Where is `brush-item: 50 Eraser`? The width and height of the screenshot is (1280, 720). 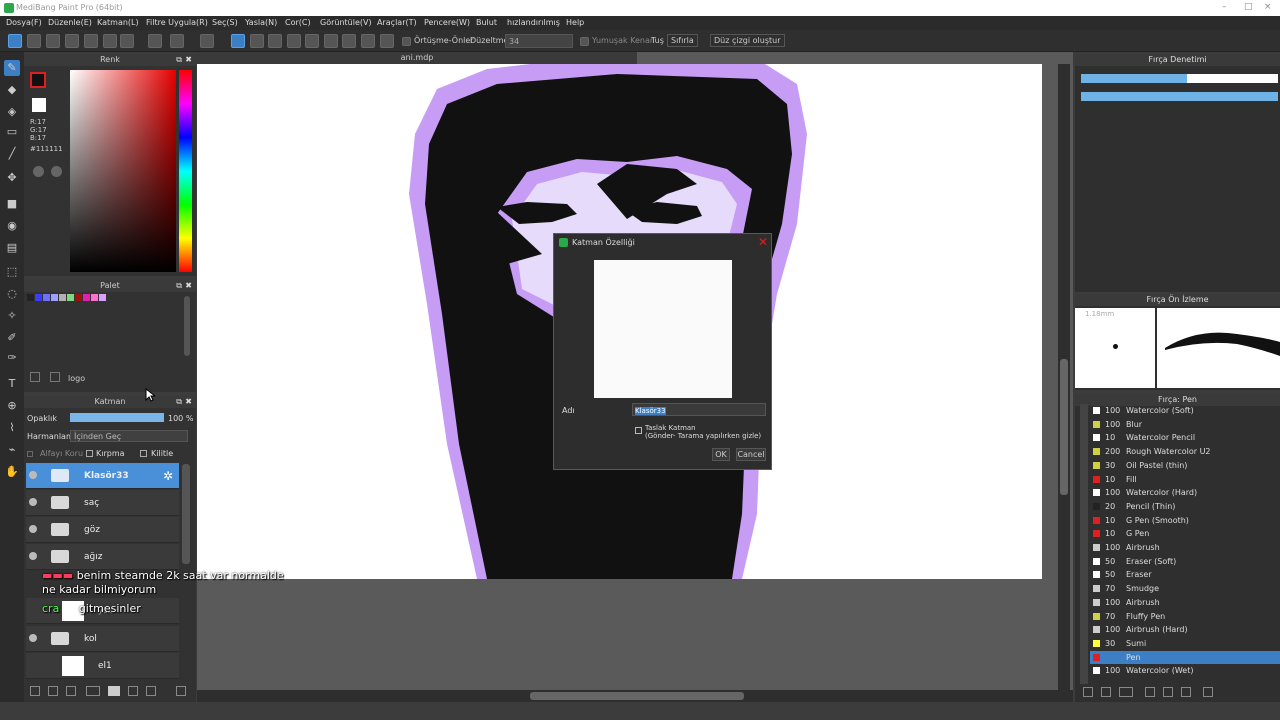
brush-item: 50 Eraser is located at coordinates (1185, 574).